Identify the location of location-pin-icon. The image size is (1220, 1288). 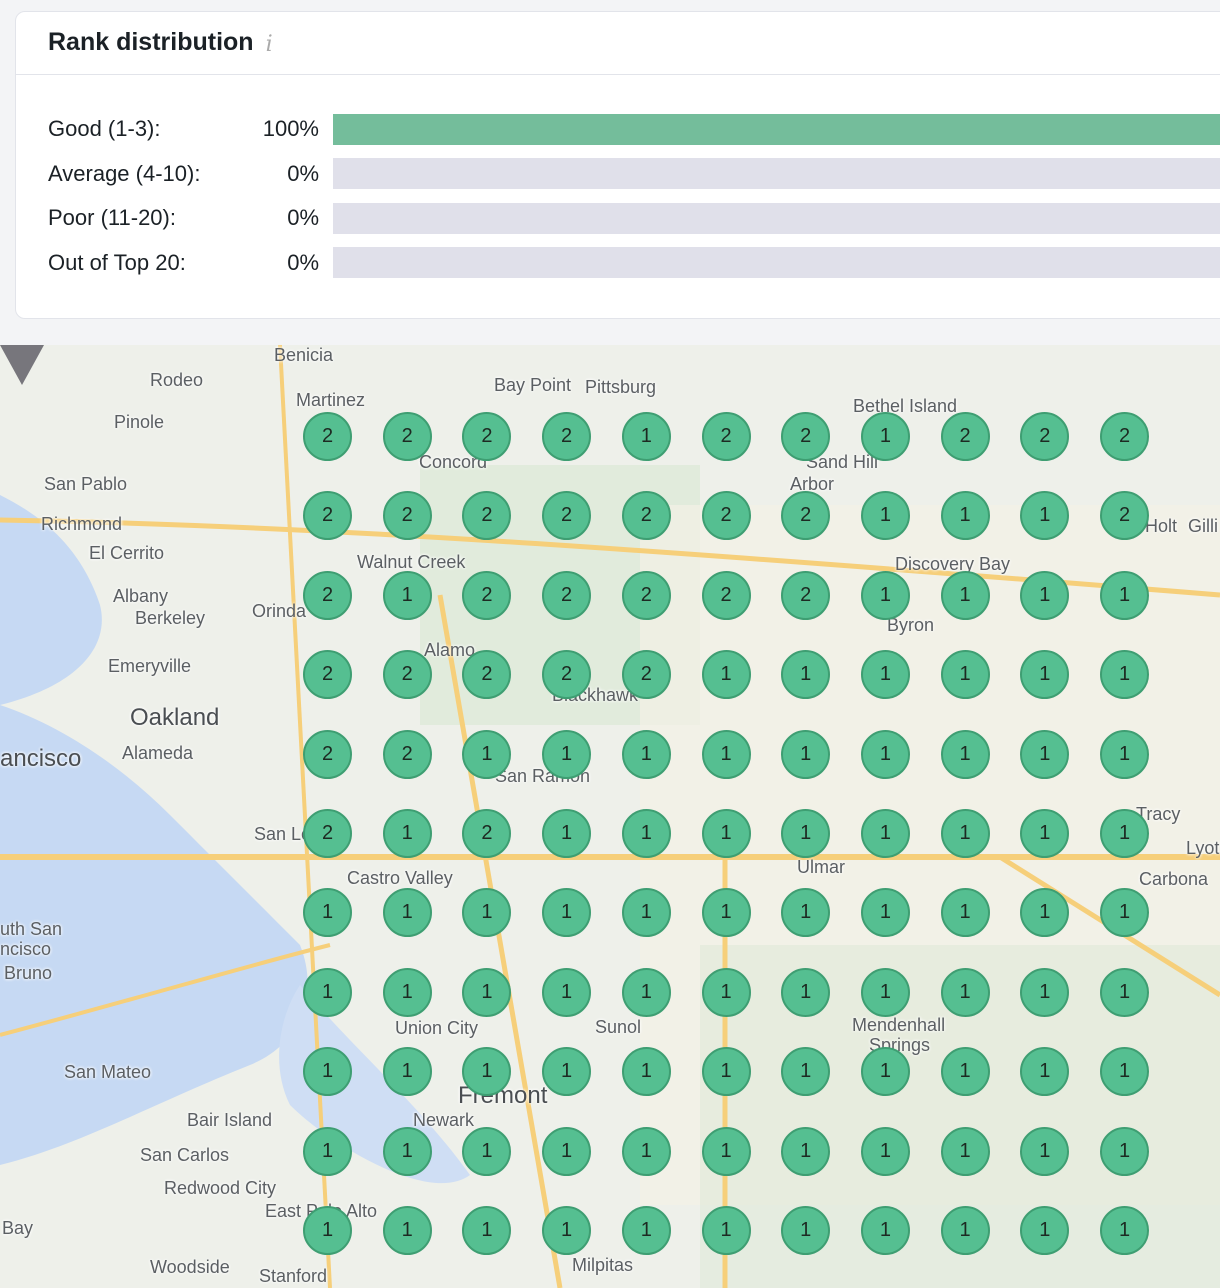
(22, 366).